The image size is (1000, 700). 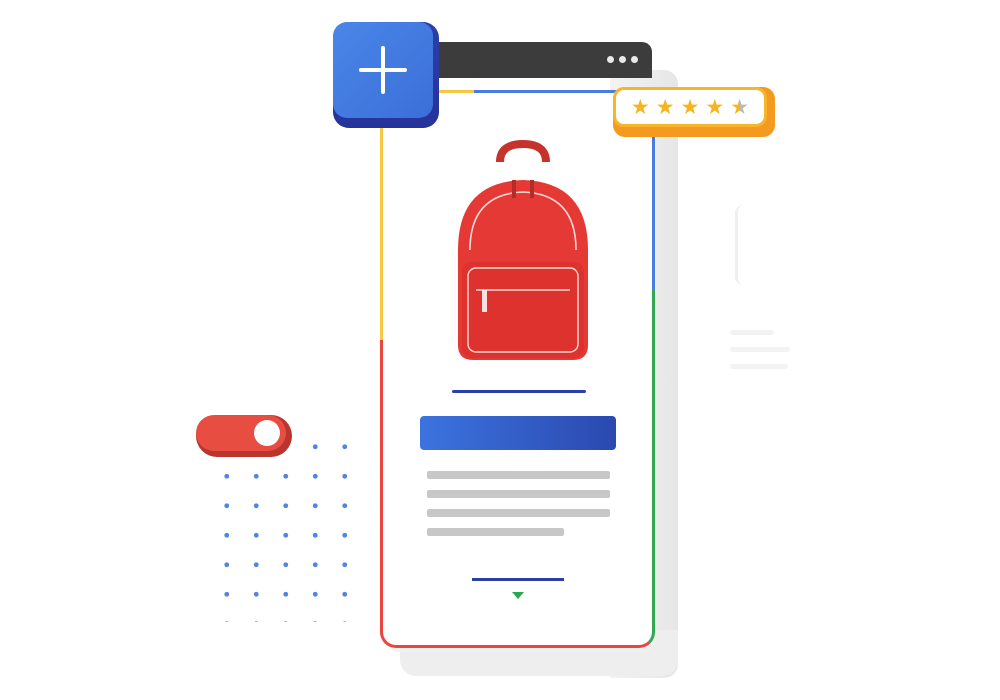 I want to click on star-rating: ★ ★ ★ ★ ★, so click(x=694, y=112).